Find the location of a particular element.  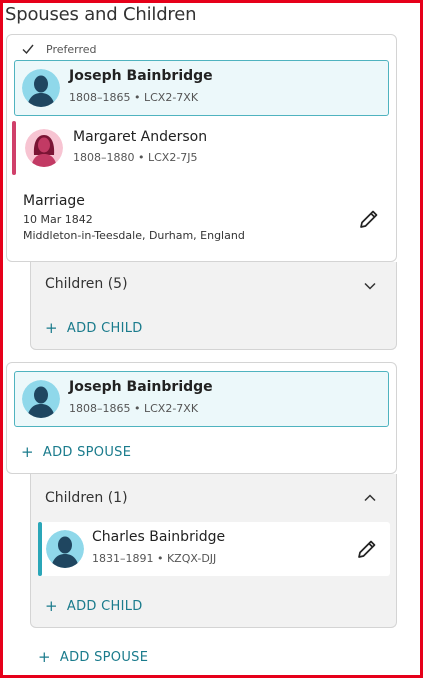

female-indicator-bar is located at coordinates (14, 148).